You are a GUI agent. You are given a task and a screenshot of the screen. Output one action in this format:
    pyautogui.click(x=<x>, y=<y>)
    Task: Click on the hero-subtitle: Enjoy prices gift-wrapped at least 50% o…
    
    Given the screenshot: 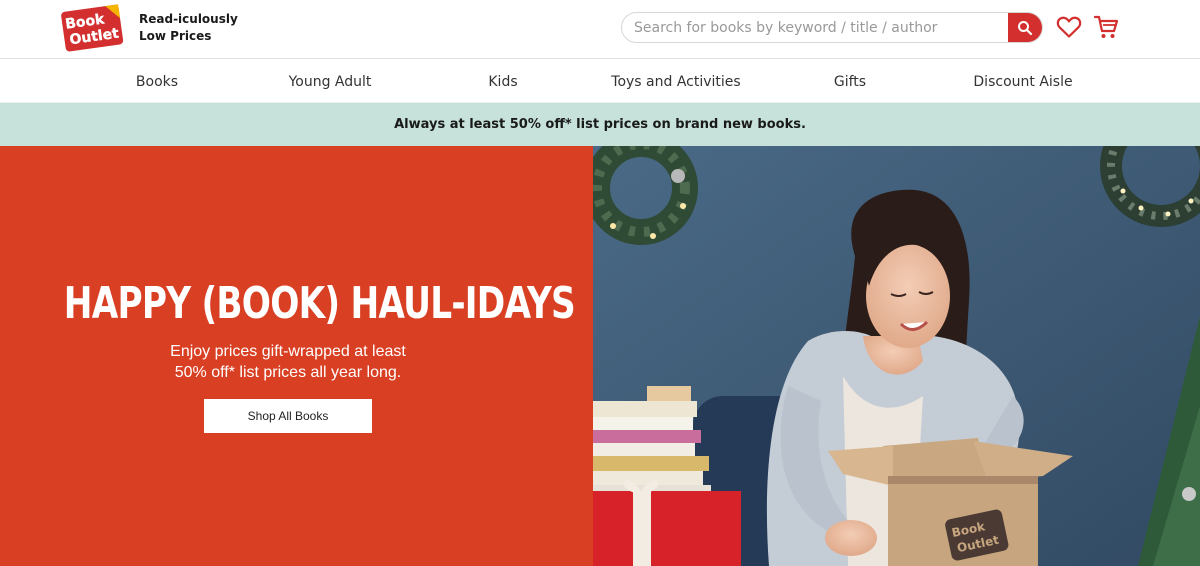 What is the action you would take?
    pyautogui.click(x=288, y=362)
    